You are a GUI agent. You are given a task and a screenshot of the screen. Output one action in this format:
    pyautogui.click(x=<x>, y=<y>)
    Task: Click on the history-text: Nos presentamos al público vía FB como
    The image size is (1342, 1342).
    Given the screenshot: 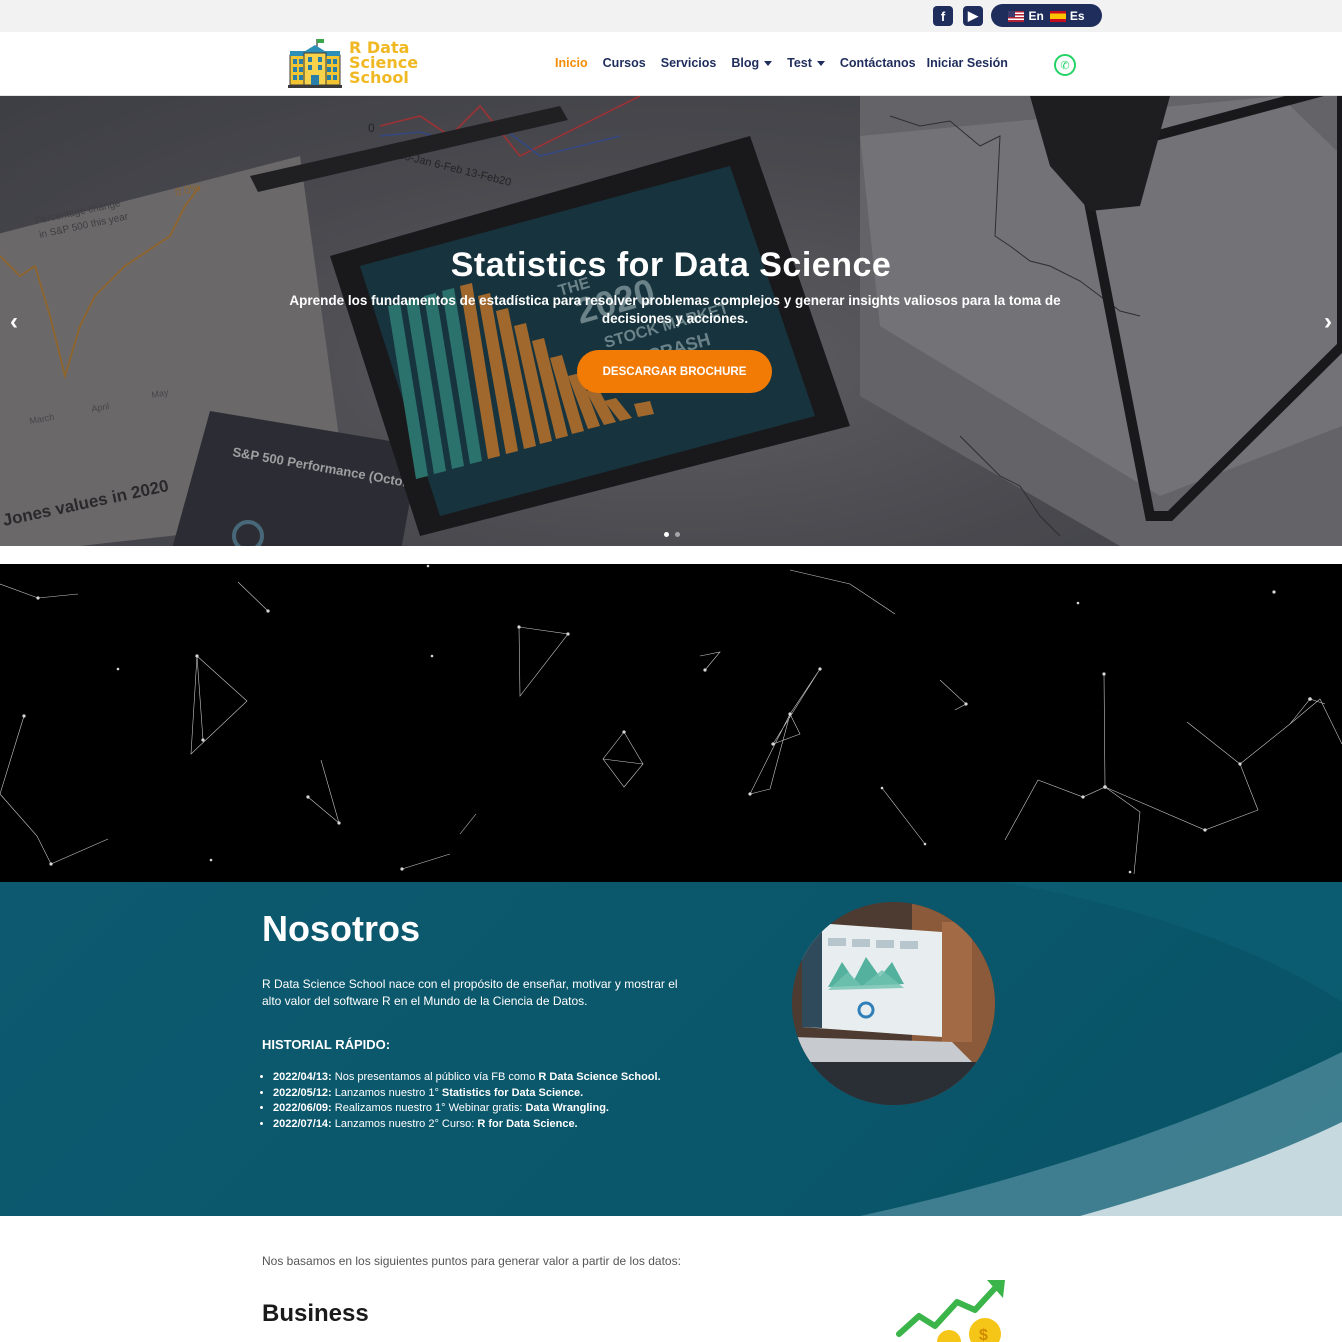 What is the action you would take?
    pyautogui.click(x=435, y=1077)
    